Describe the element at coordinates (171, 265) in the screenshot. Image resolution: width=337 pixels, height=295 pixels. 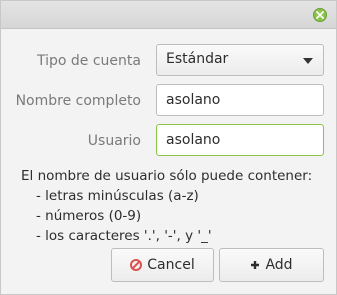
I see `cancel-button-label: Cancel` at that location.